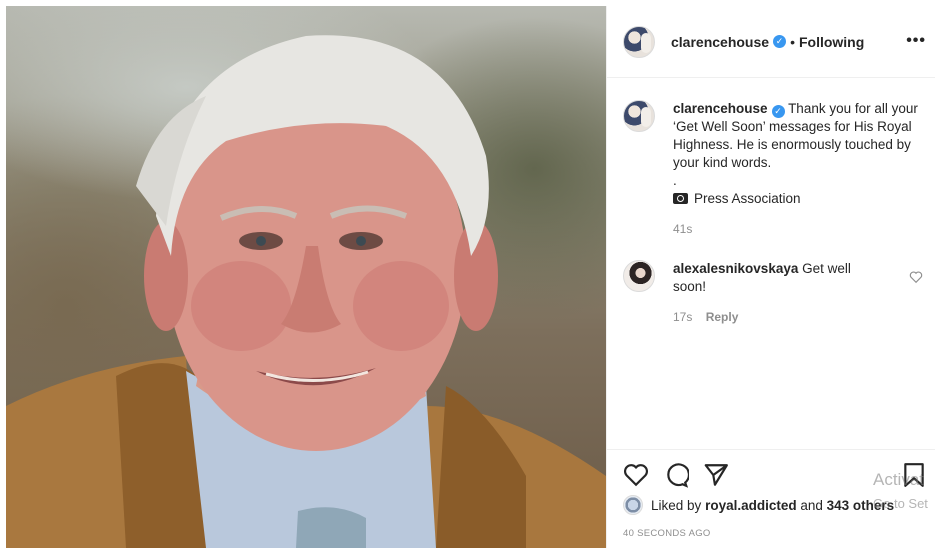 Image resolution: width=935 pixels, height=548 pixels. Describe the element at coordinates (780, 41) in the screenshot. I see `verified-badge-icon: ✓` at that location.